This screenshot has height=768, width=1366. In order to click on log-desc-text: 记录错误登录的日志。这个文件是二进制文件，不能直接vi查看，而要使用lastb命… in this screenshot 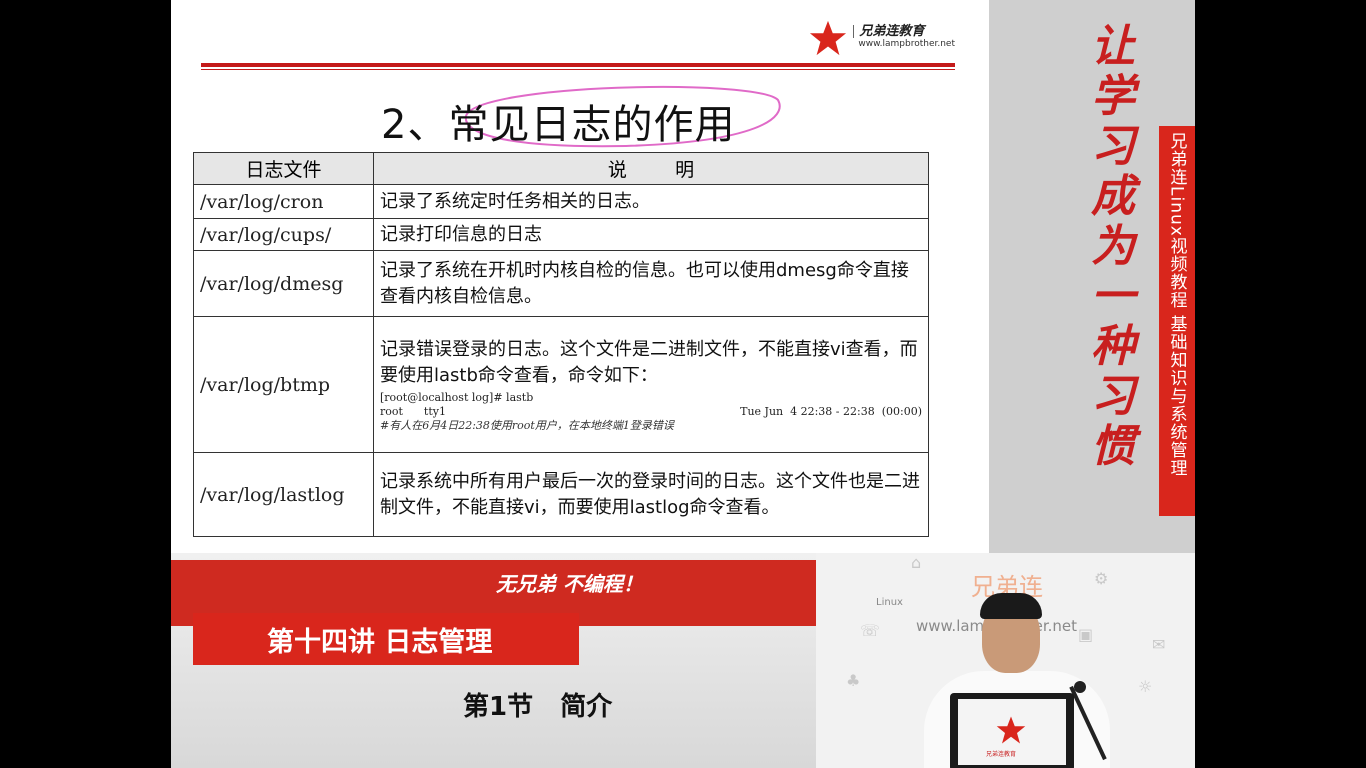, I will do `click(649, 362)`.